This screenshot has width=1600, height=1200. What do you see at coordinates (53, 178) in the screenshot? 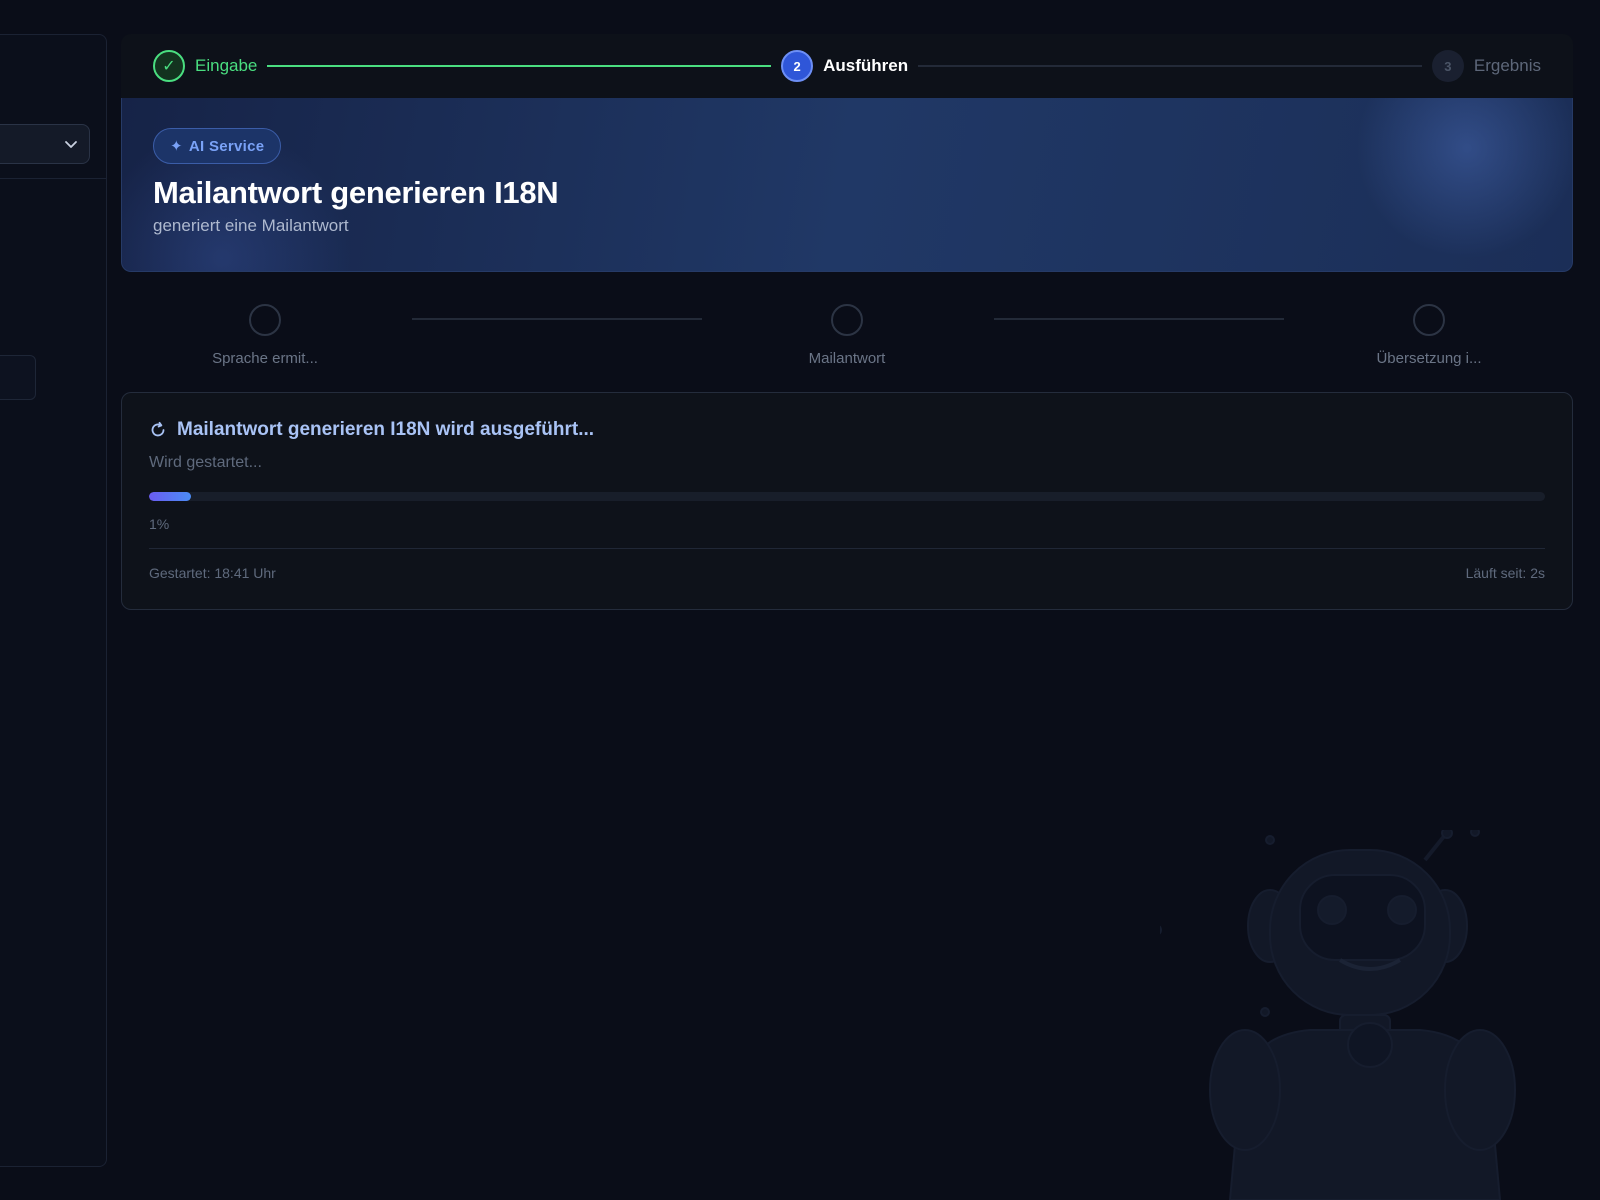
I see `sidebar-divider` at bounding box center [53, 178].